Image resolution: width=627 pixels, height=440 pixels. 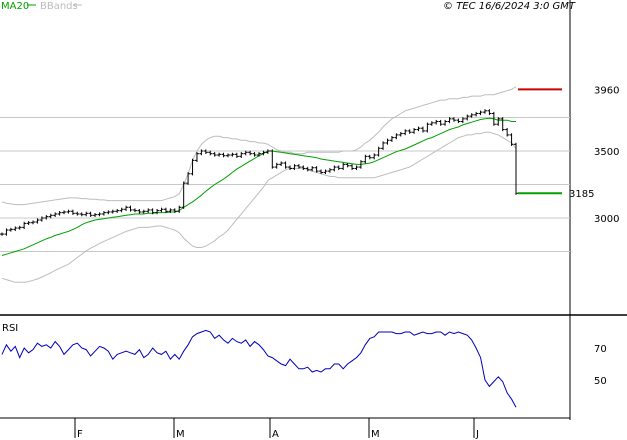 I want to click on month-label: F, so click(x=80, y=434).